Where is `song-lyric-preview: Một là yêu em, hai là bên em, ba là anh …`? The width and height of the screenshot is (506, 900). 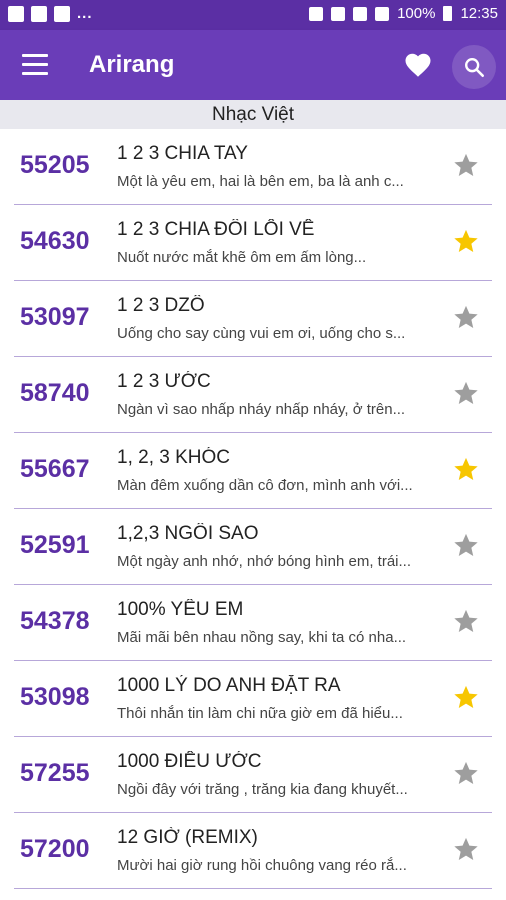 song-lyric-preview: Một là yêu em, hai là bên em, ba là anh … is located at coordinates (260, 181).